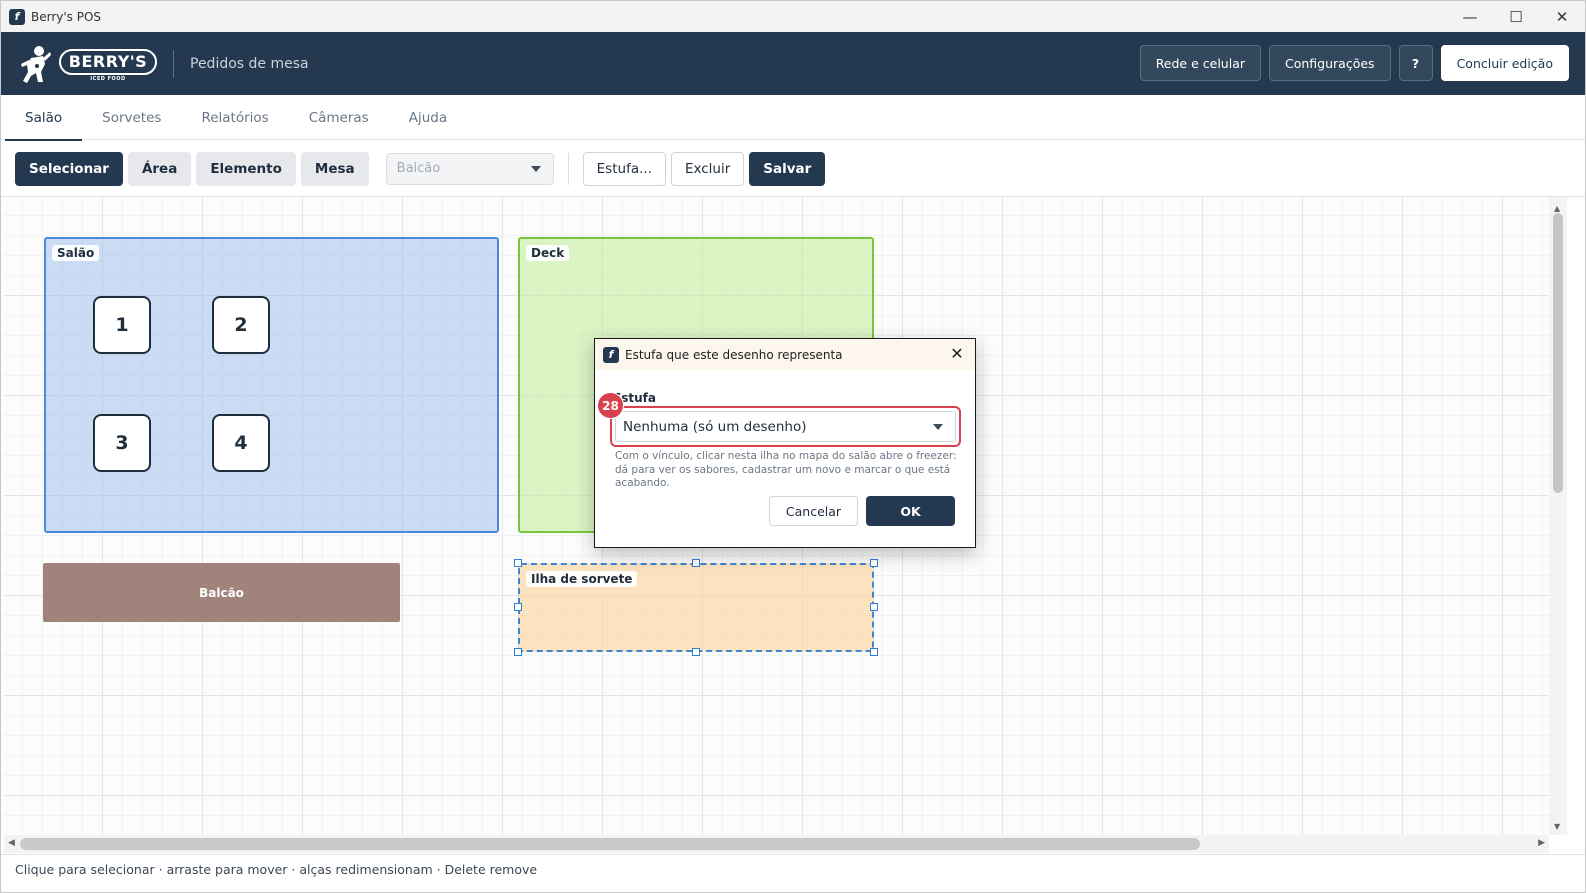  Describe the element at coordinates (428, 117) in the screenshot. I see `tab-ajuda: Ajuda` at that location.